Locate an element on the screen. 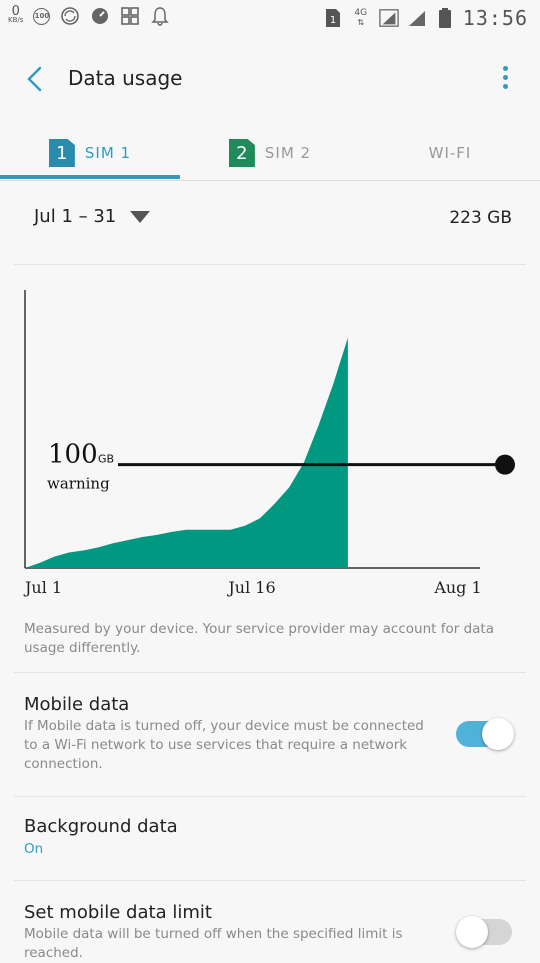  network-speed: 0 KB/s is located at coordinates (15, 16).